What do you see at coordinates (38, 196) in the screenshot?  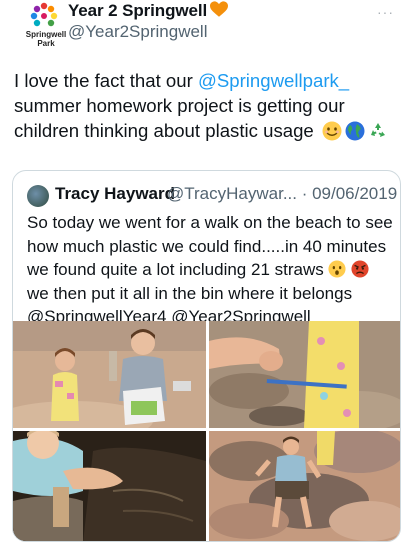 I see `quoted-avatar` at bounding box center [38, 196].